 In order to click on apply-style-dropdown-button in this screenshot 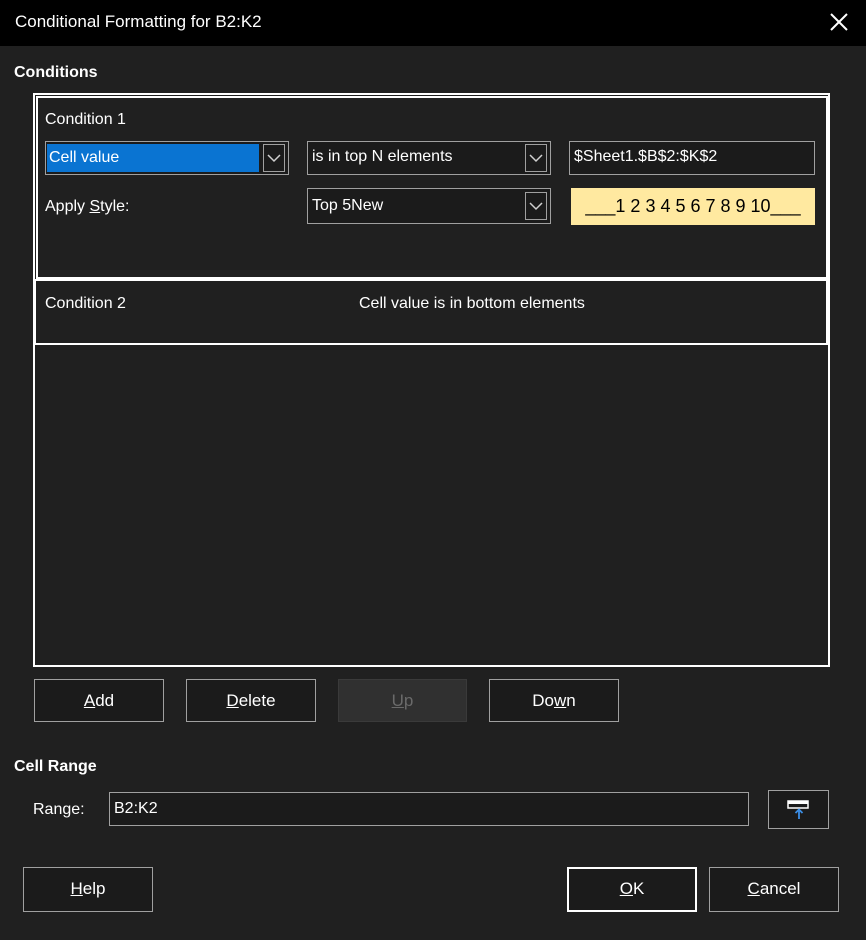, I will do `click(536, 206)`.